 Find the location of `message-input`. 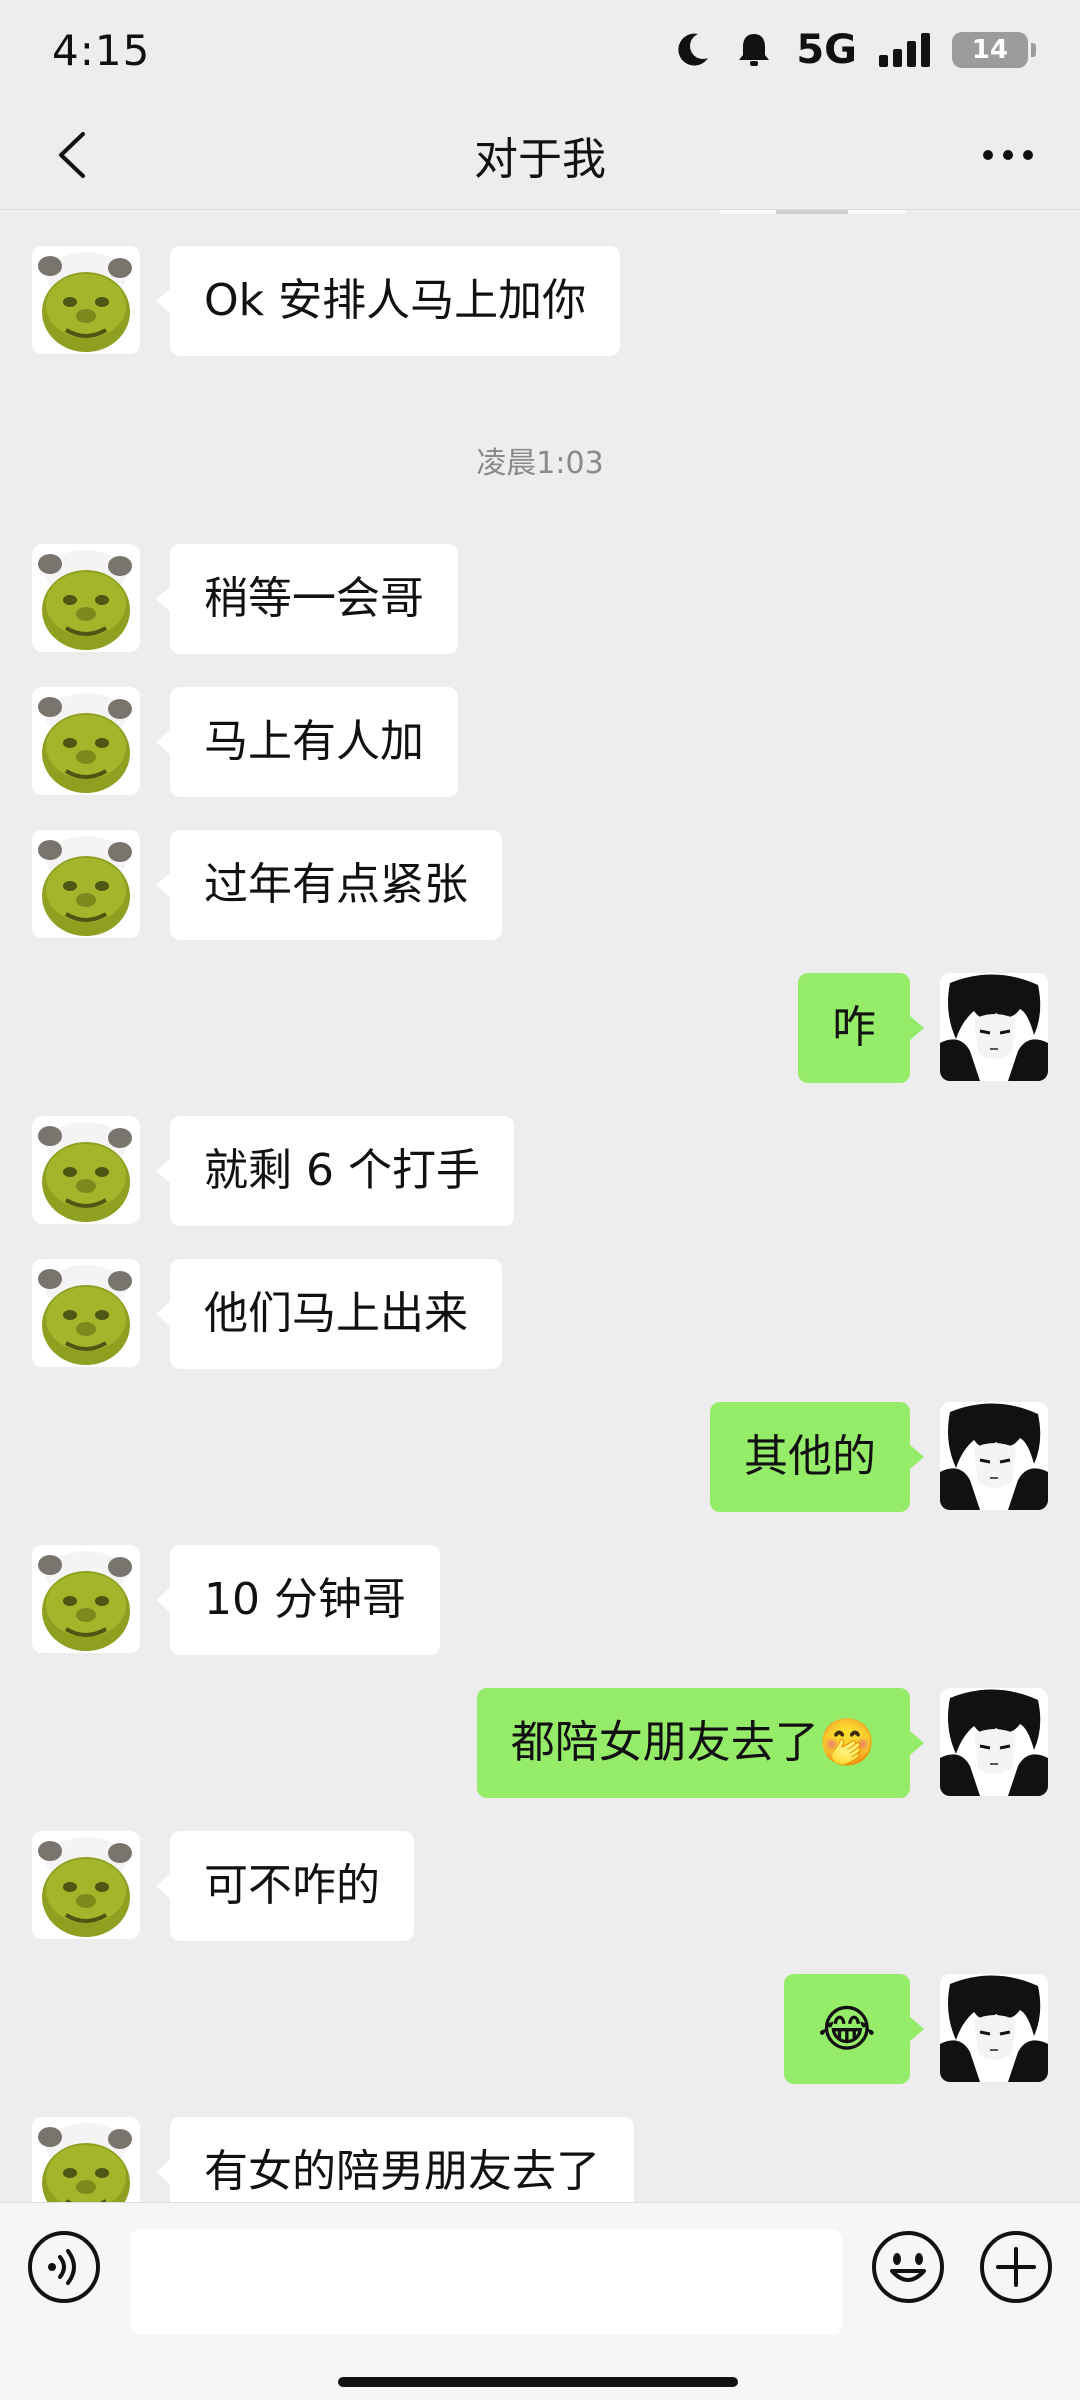

message-input is located at coordinates (486, 2282).